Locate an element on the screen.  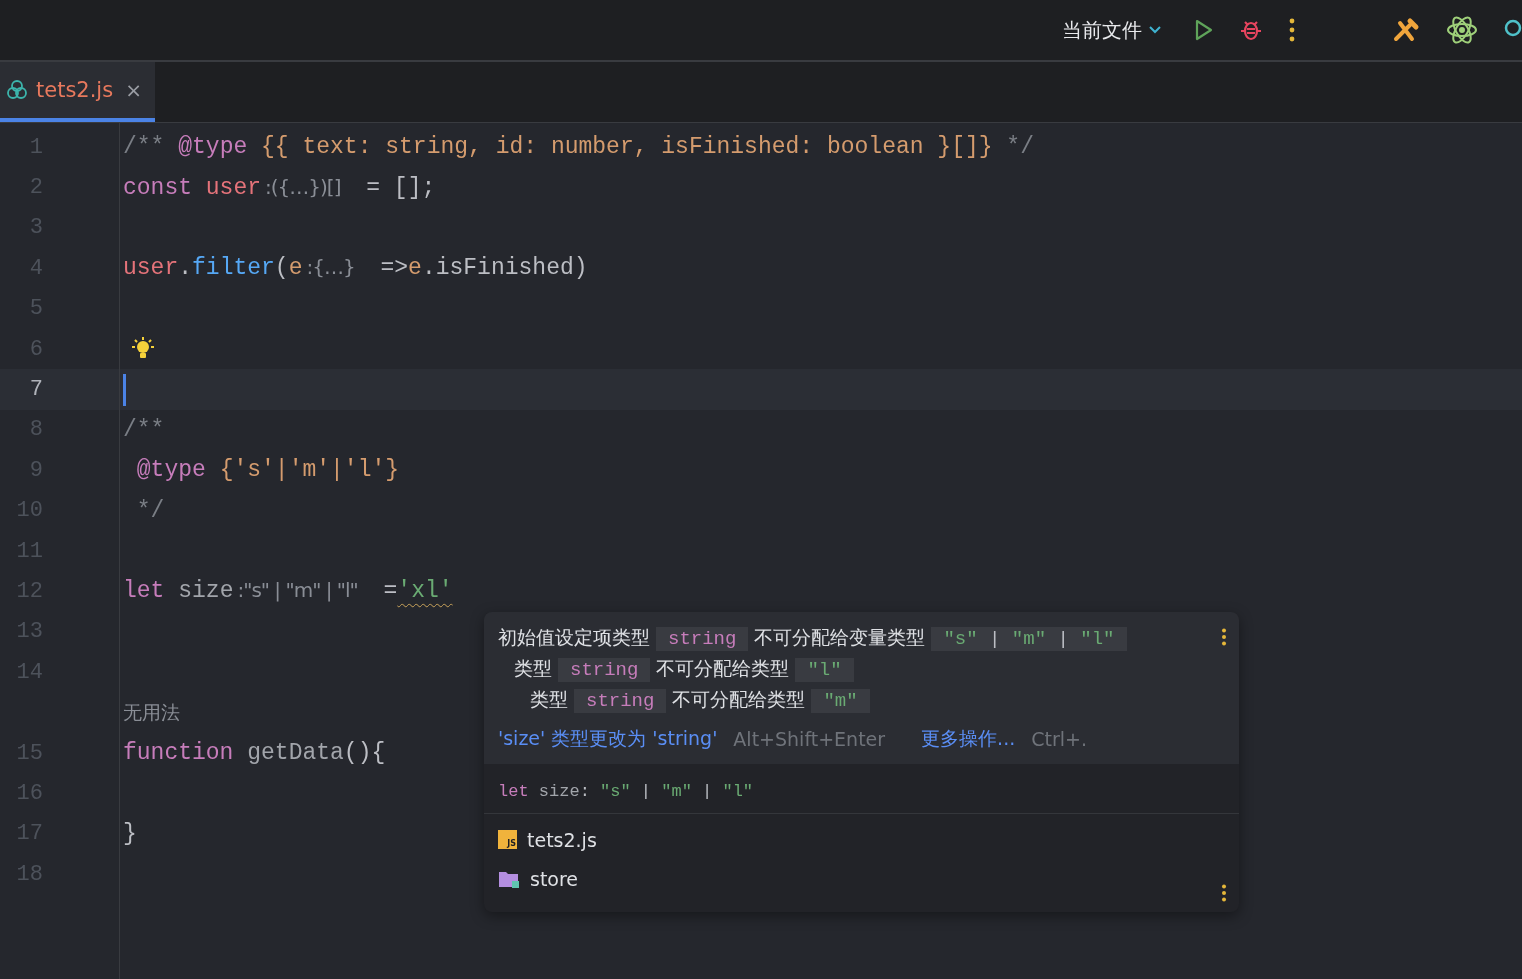
error-message: 类型 string 不可分配给类型 "m" is located at coordinates (861, 700).